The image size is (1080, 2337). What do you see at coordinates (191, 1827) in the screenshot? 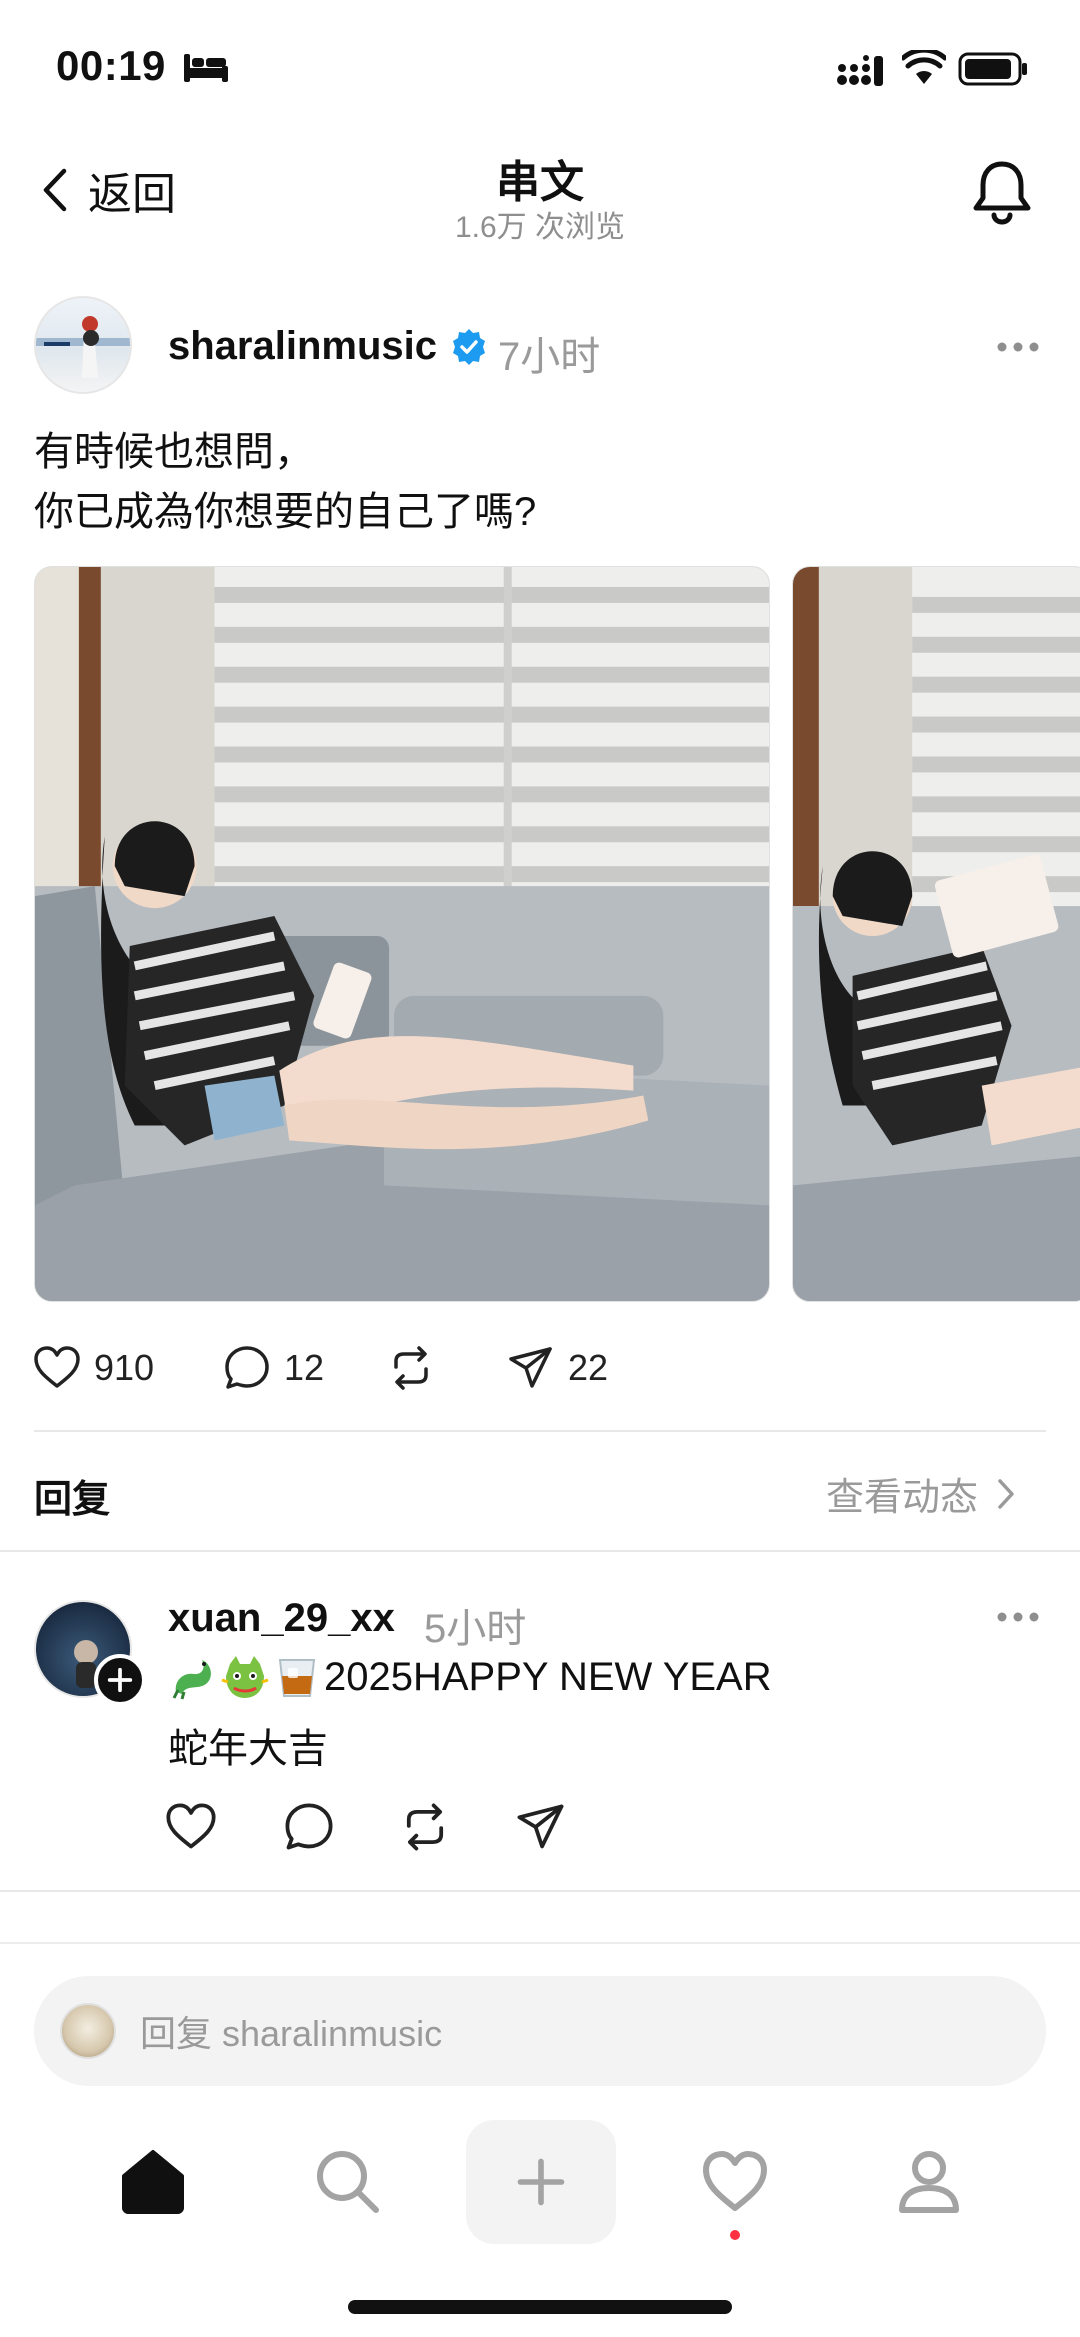
I see `reply-heart-icon` at bounding box center [191, 1827].